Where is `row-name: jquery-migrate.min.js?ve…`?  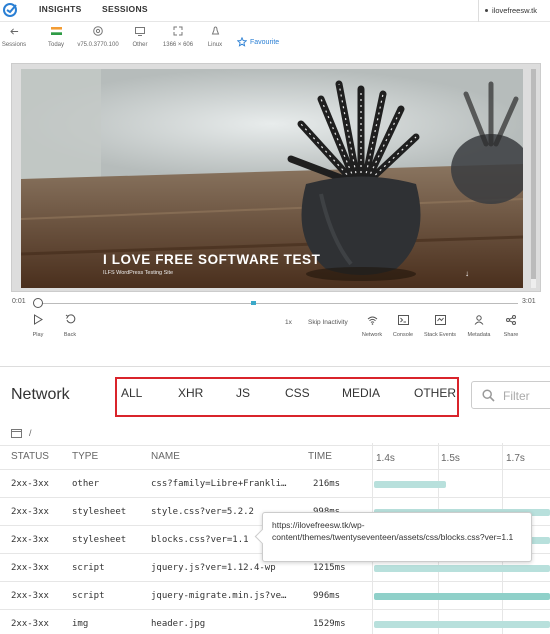
row-name: jquery-migrate.min.js?ve… is located at coordinates (219, 596).